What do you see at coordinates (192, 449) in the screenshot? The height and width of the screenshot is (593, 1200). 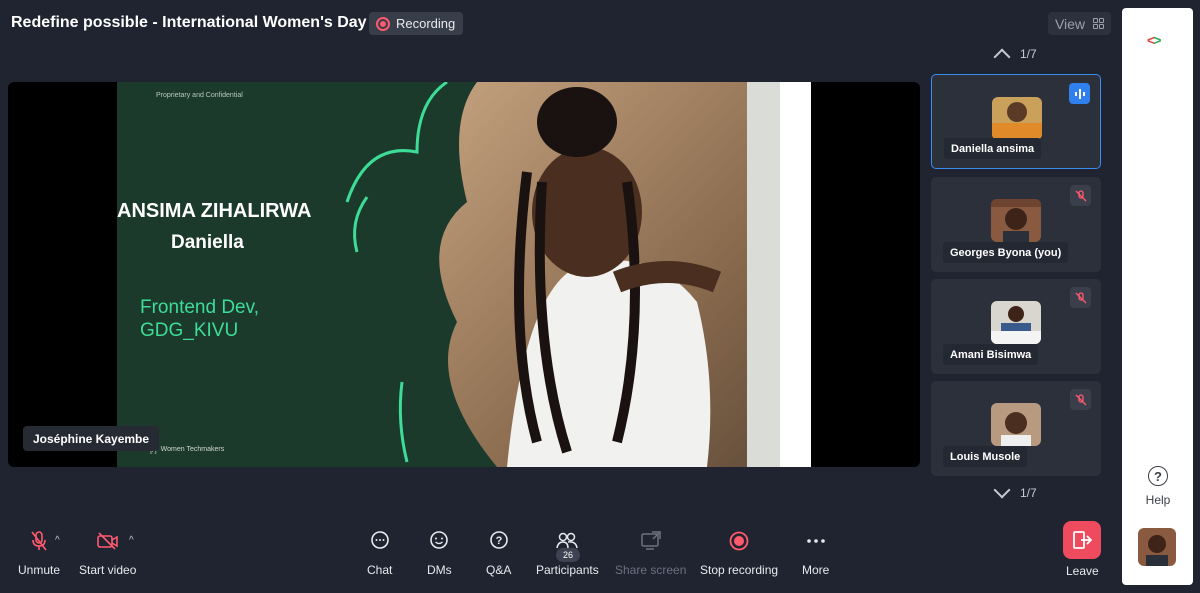 I see `slide-footer-label: Women Techmakers` at bounding box center [192, 449].